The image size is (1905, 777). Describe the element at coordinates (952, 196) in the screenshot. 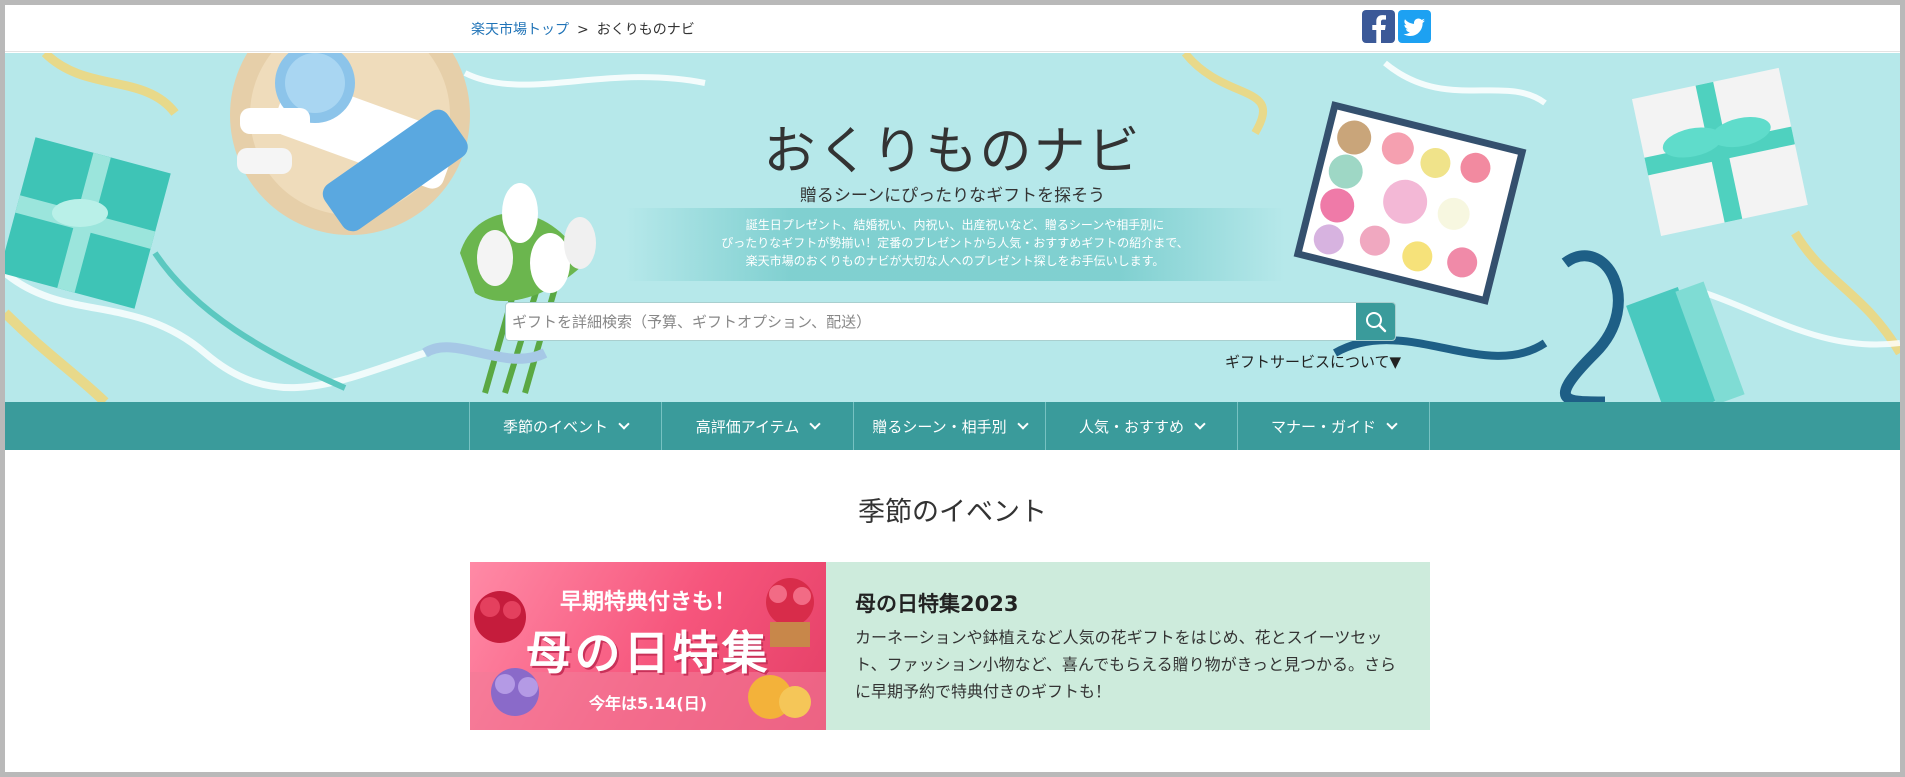

I see `hero-subtitle: 贈るシーンにぴったりなギフトを探そう` at that location.